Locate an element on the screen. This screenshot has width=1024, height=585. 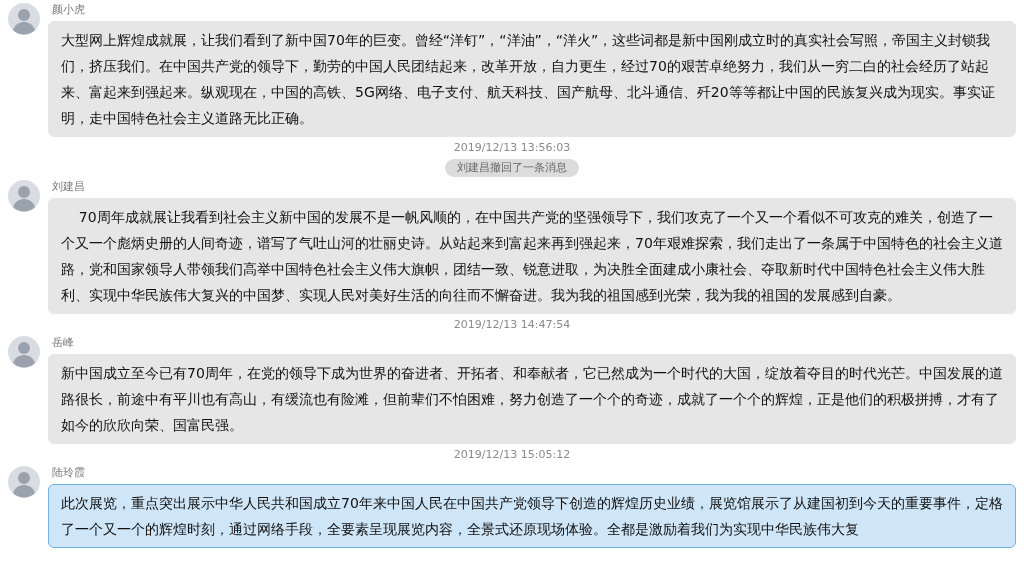
sender-name: 颜小虎 is located at coordinates (69, 10).